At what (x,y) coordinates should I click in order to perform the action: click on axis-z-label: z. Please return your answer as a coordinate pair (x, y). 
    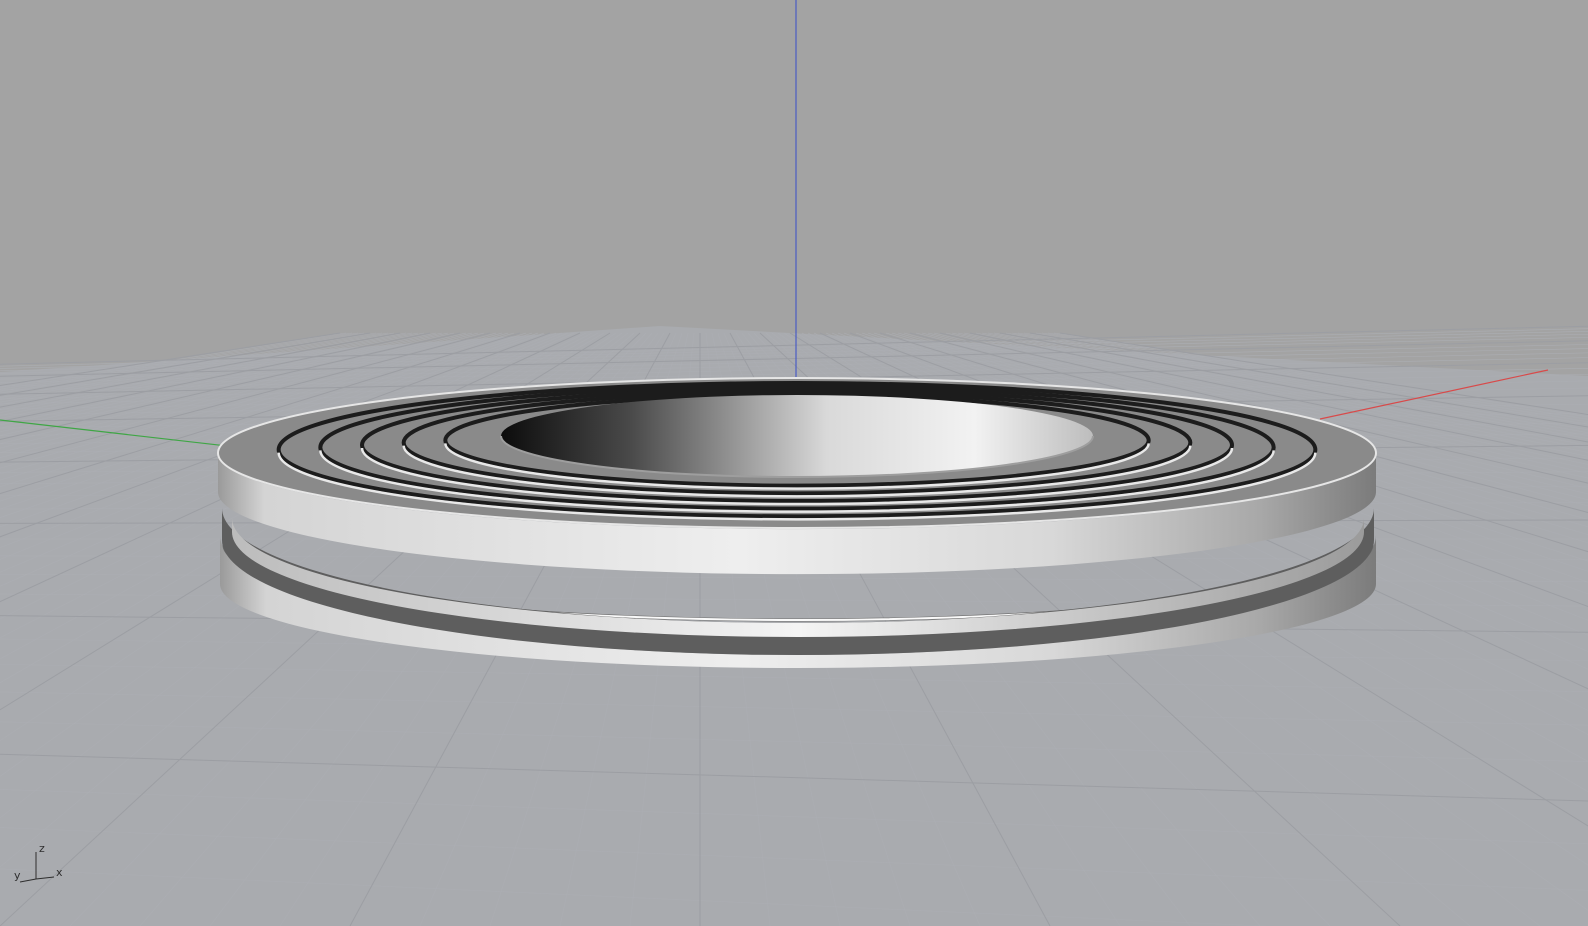
    Looking at the image, I should click on (42, 848).